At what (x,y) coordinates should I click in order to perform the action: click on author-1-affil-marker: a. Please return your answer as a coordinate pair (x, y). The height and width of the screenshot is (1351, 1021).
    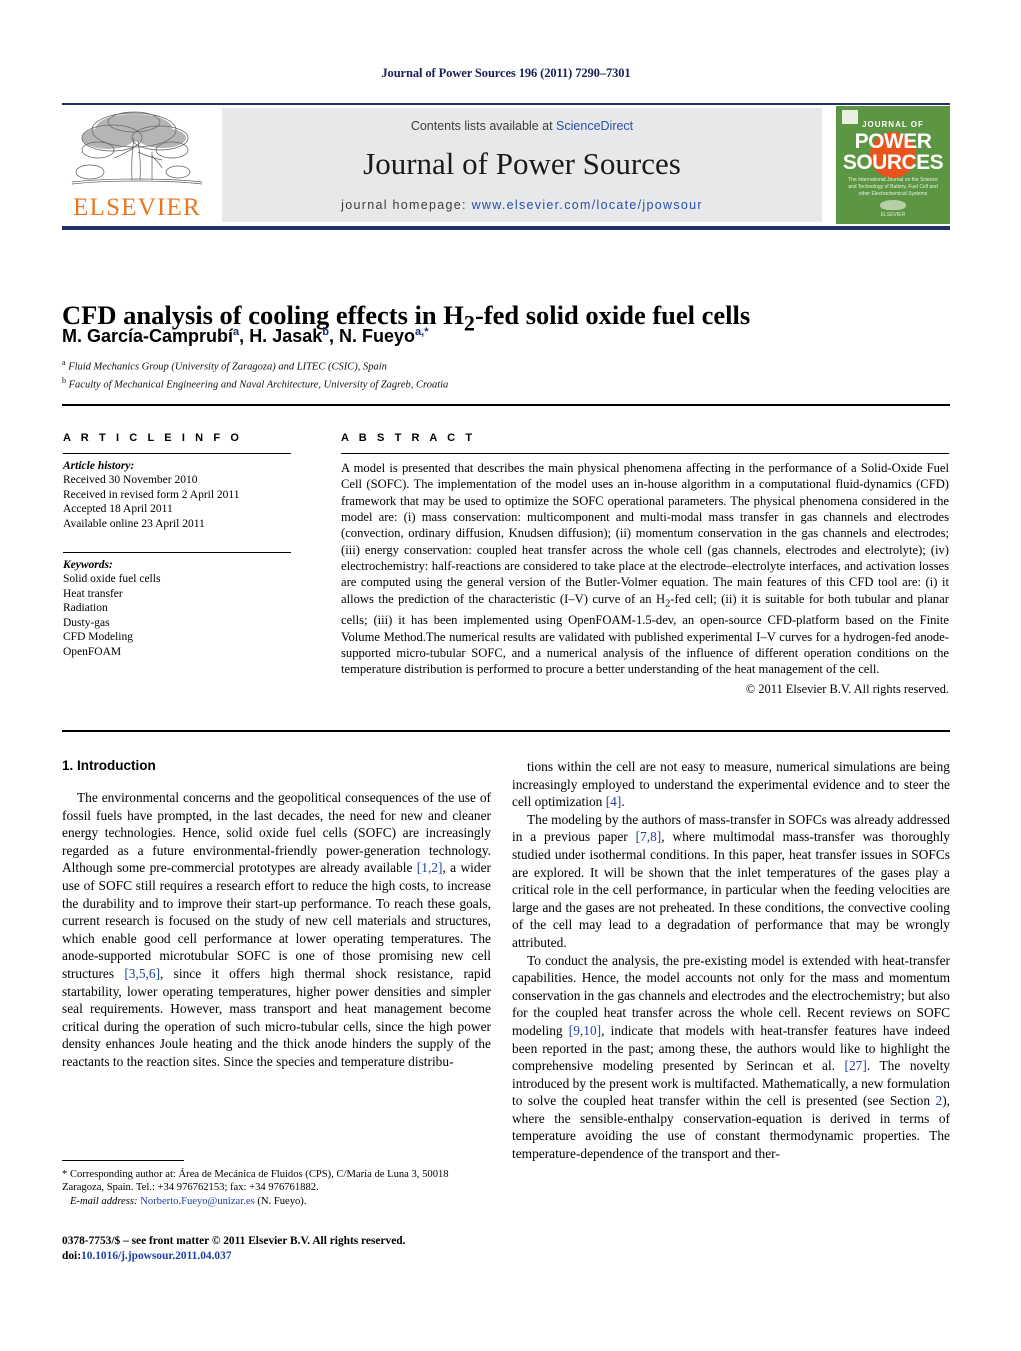
    Looking at the image, I should click on (236, 332).